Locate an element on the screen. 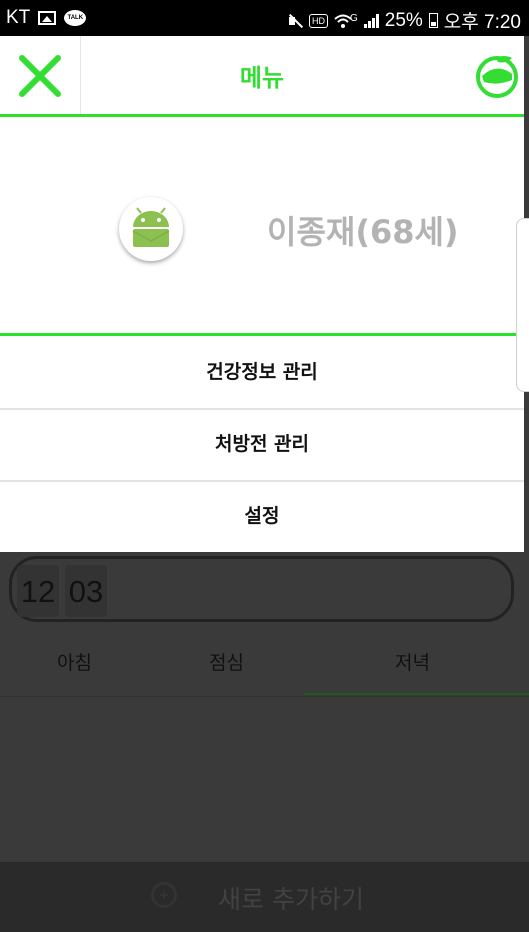  app-logo-icon is located at coordinates (497, 77).